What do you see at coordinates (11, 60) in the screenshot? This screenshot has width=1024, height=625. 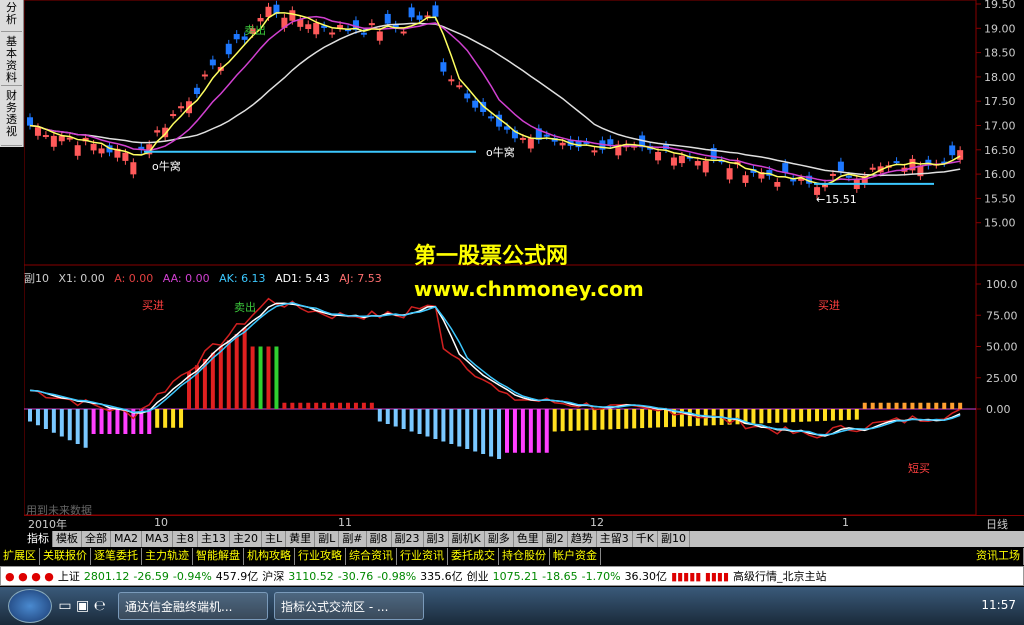 I see `side-tab-basic-info: 基本资料` at bounding box center [11, 60].